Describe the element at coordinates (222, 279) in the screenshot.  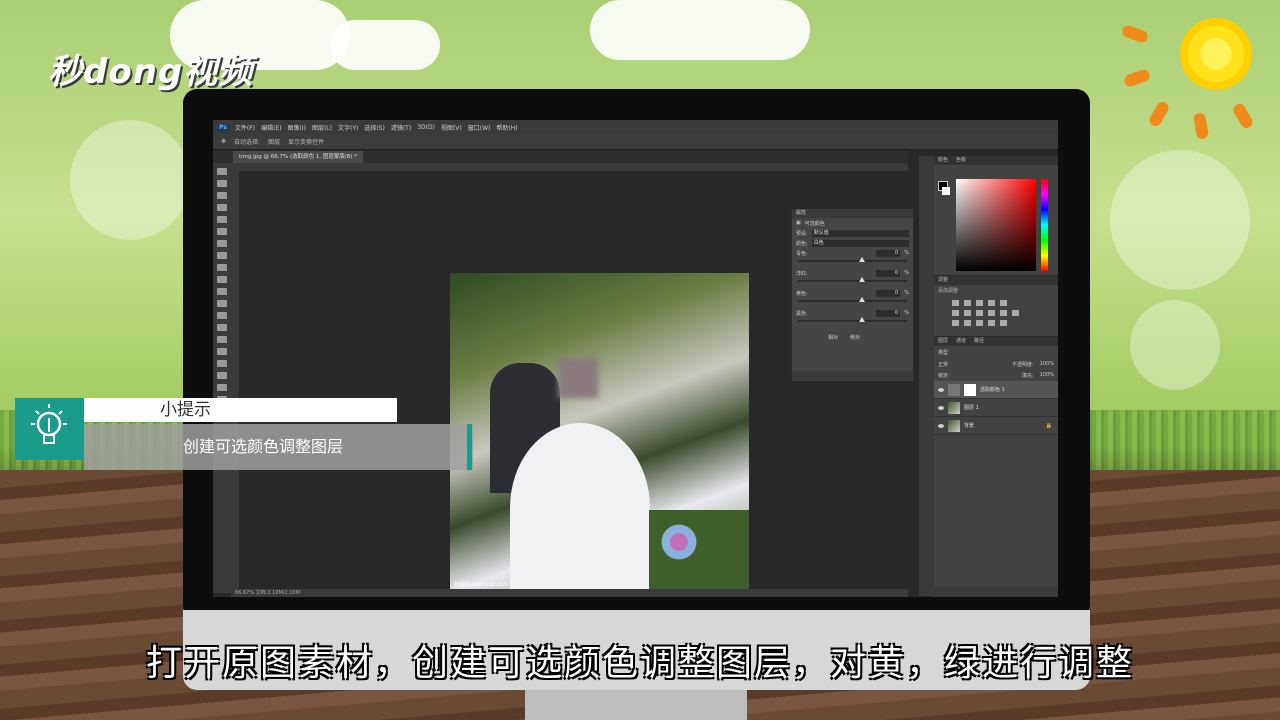
I see `history-brush-icon` at that location.